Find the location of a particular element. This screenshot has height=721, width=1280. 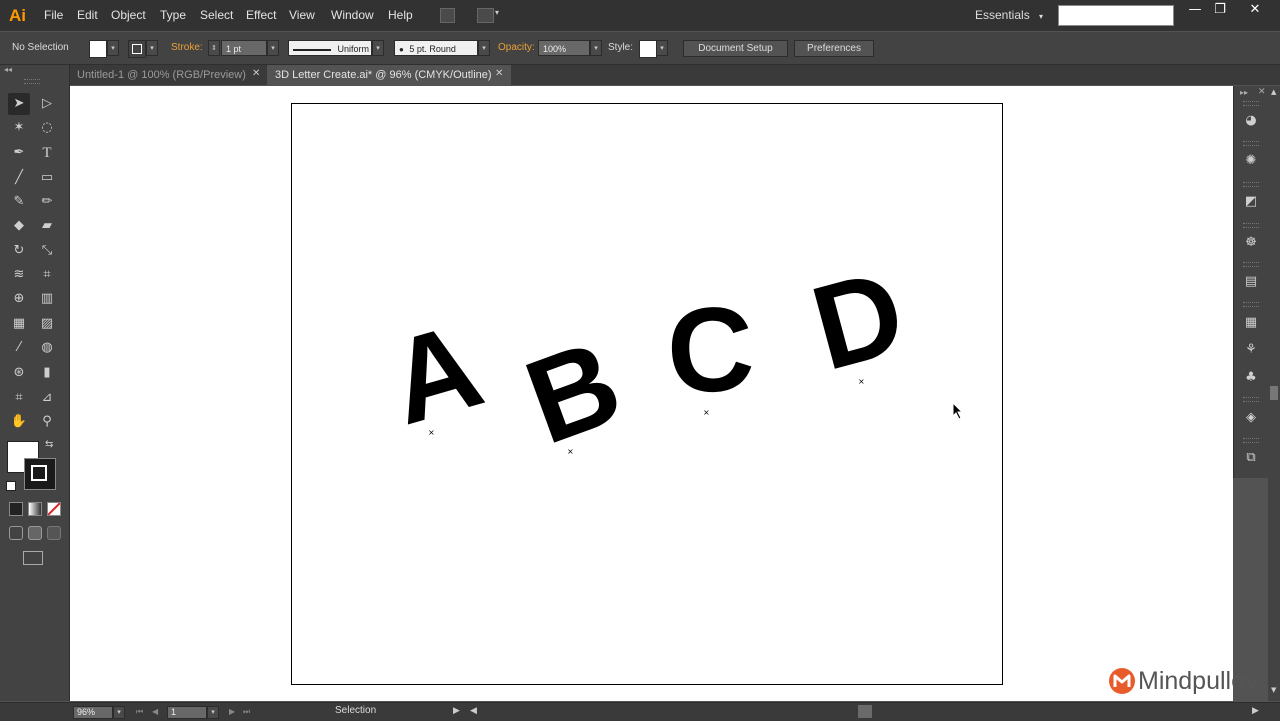

stroke-dropdown: ▾ is located at coordinates (152, 48).